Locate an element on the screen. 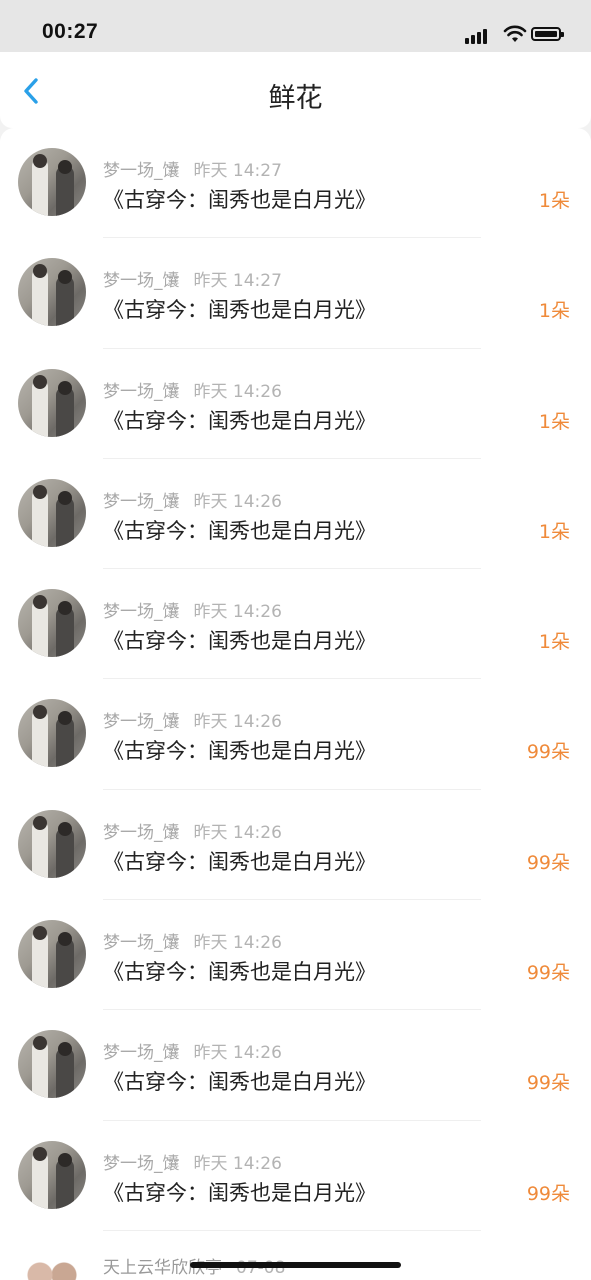 The height and width of the screenshot is (1280, 591). status-bar: 00:27 is located at coordinates (295, 26).